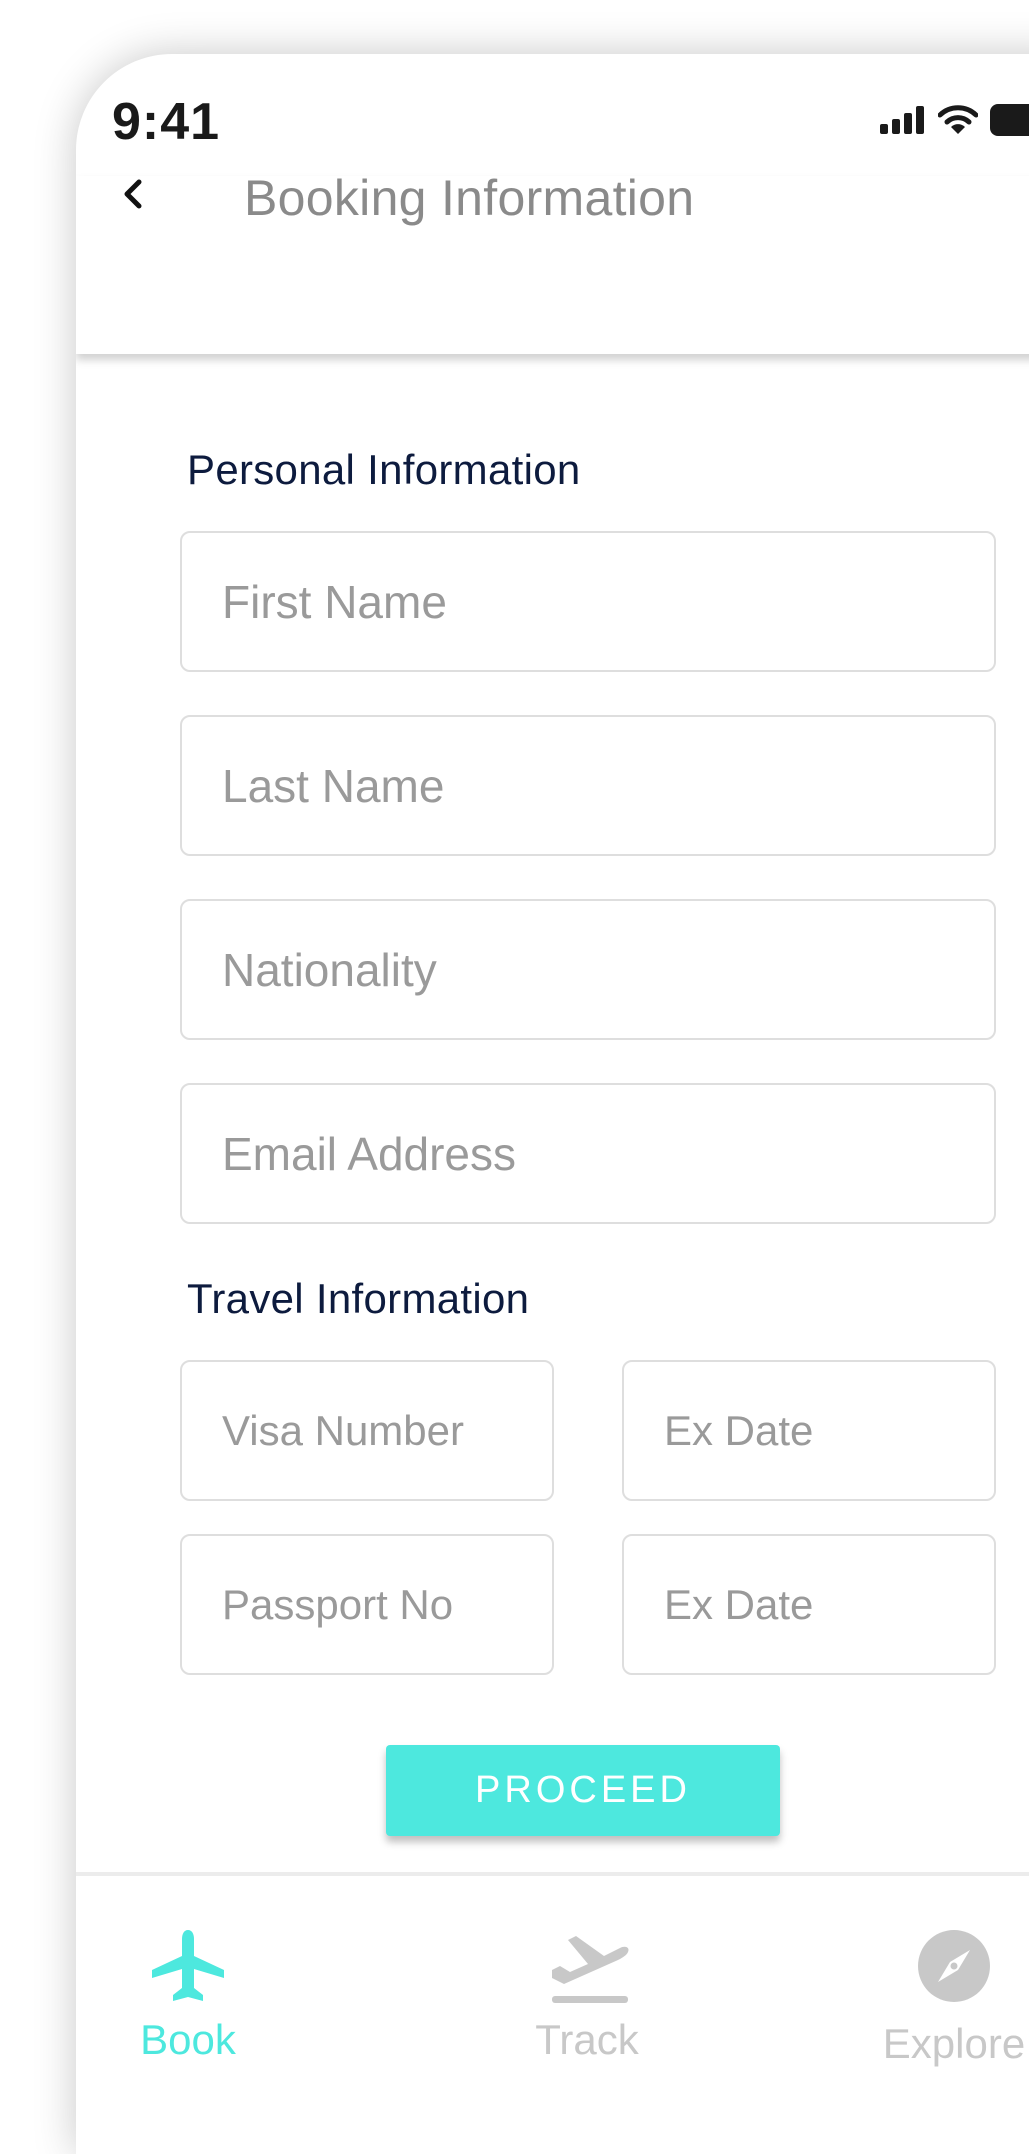  I want to click on tab-explore-label: Explore, so click(954, 2043).